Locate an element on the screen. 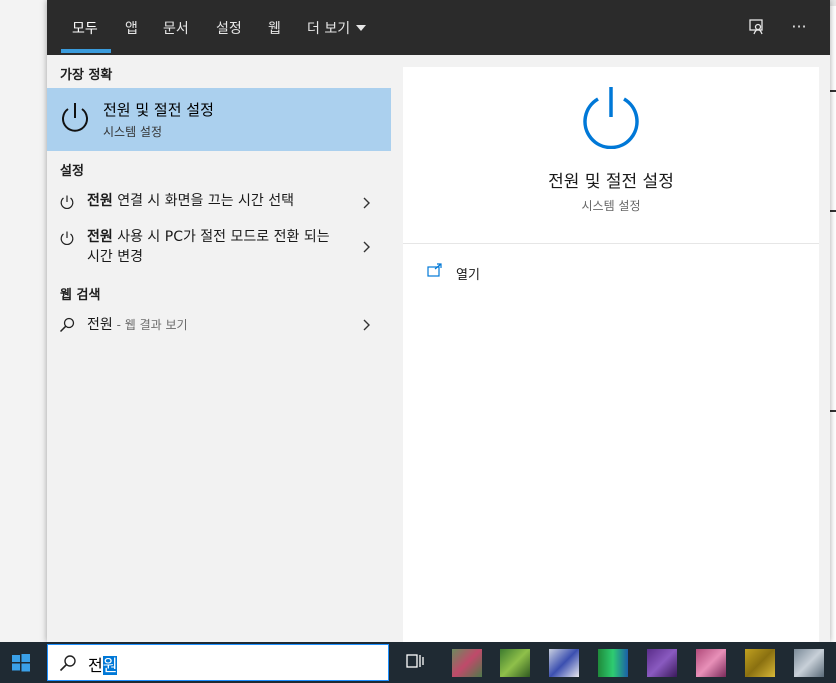 The width and height of the screenshot is (836, 683). preview-subtitle: 시스템 설정 is located at coordinates (611, 206).